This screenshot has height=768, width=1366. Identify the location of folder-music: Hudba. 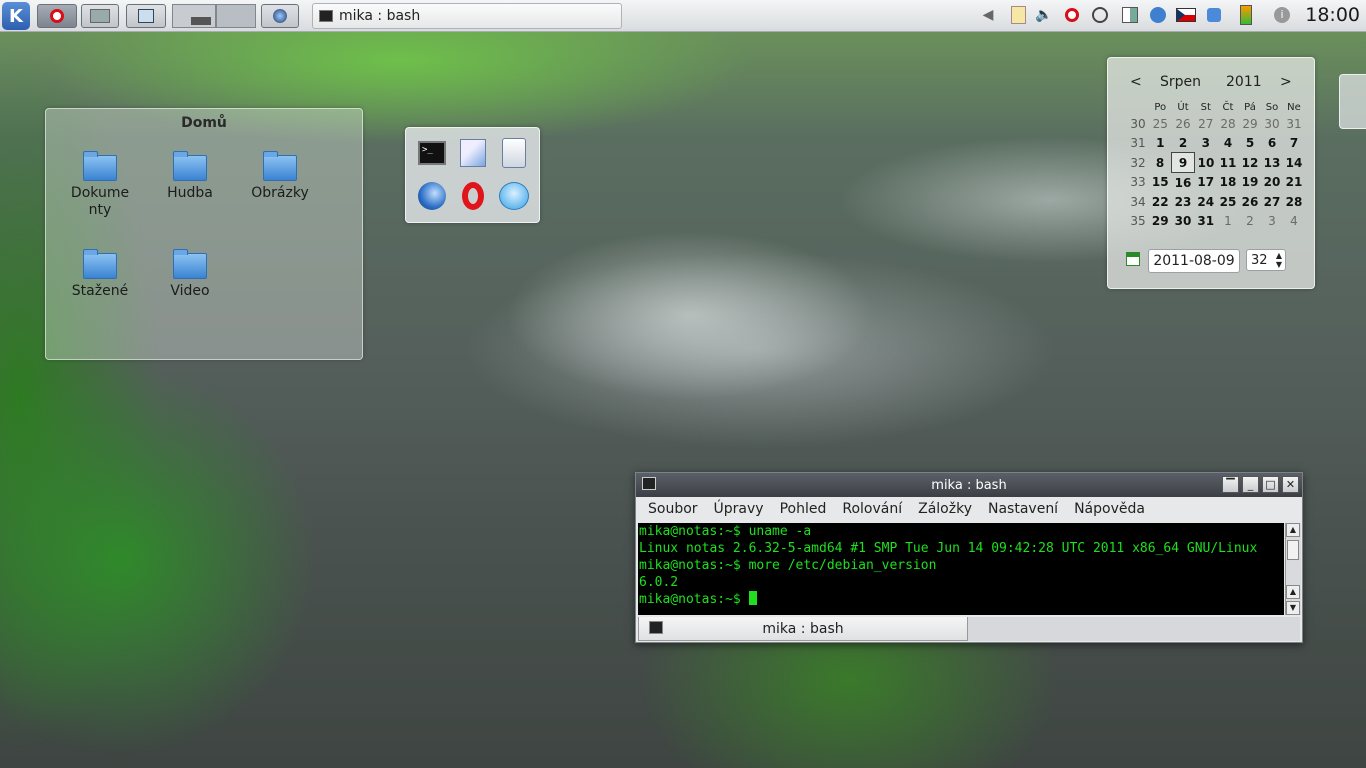
(190, 176).